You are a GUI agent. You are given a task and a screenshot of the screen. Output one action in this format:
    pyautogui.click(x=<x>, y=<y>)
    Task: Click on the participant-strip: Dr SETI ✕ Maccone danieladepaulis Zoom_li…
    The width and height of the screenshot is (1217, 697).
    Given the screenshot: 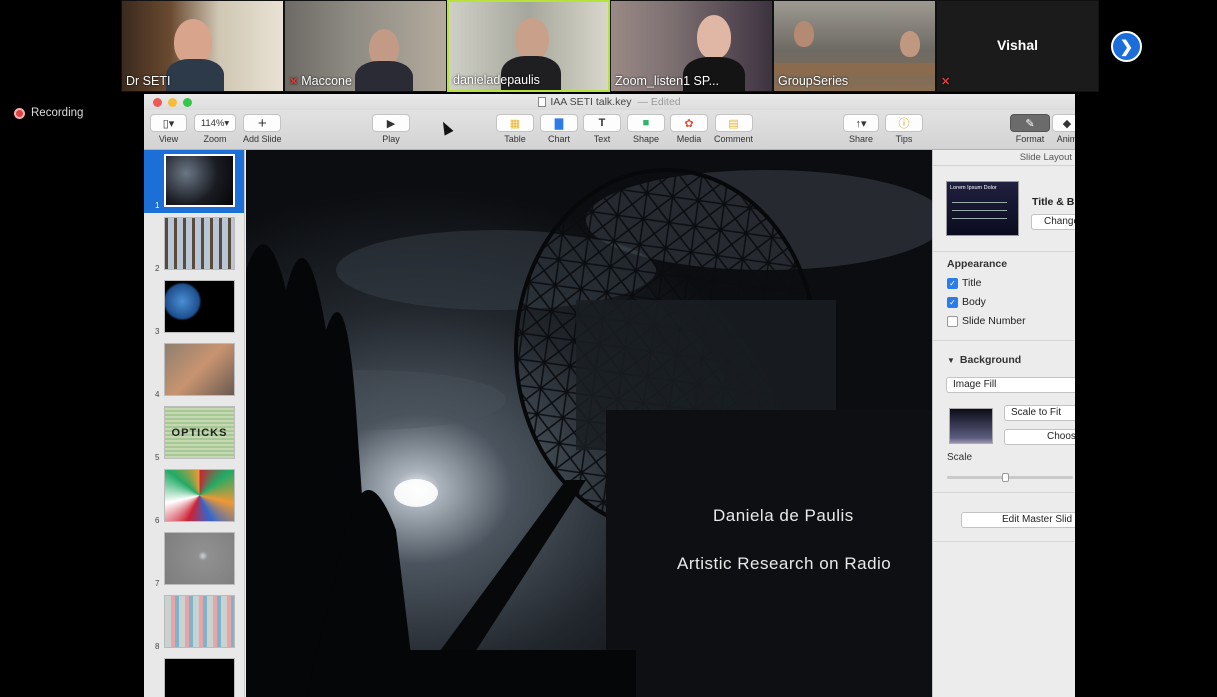 What is the action you would take?
    pyautogui.click(x=610, y=46)
    